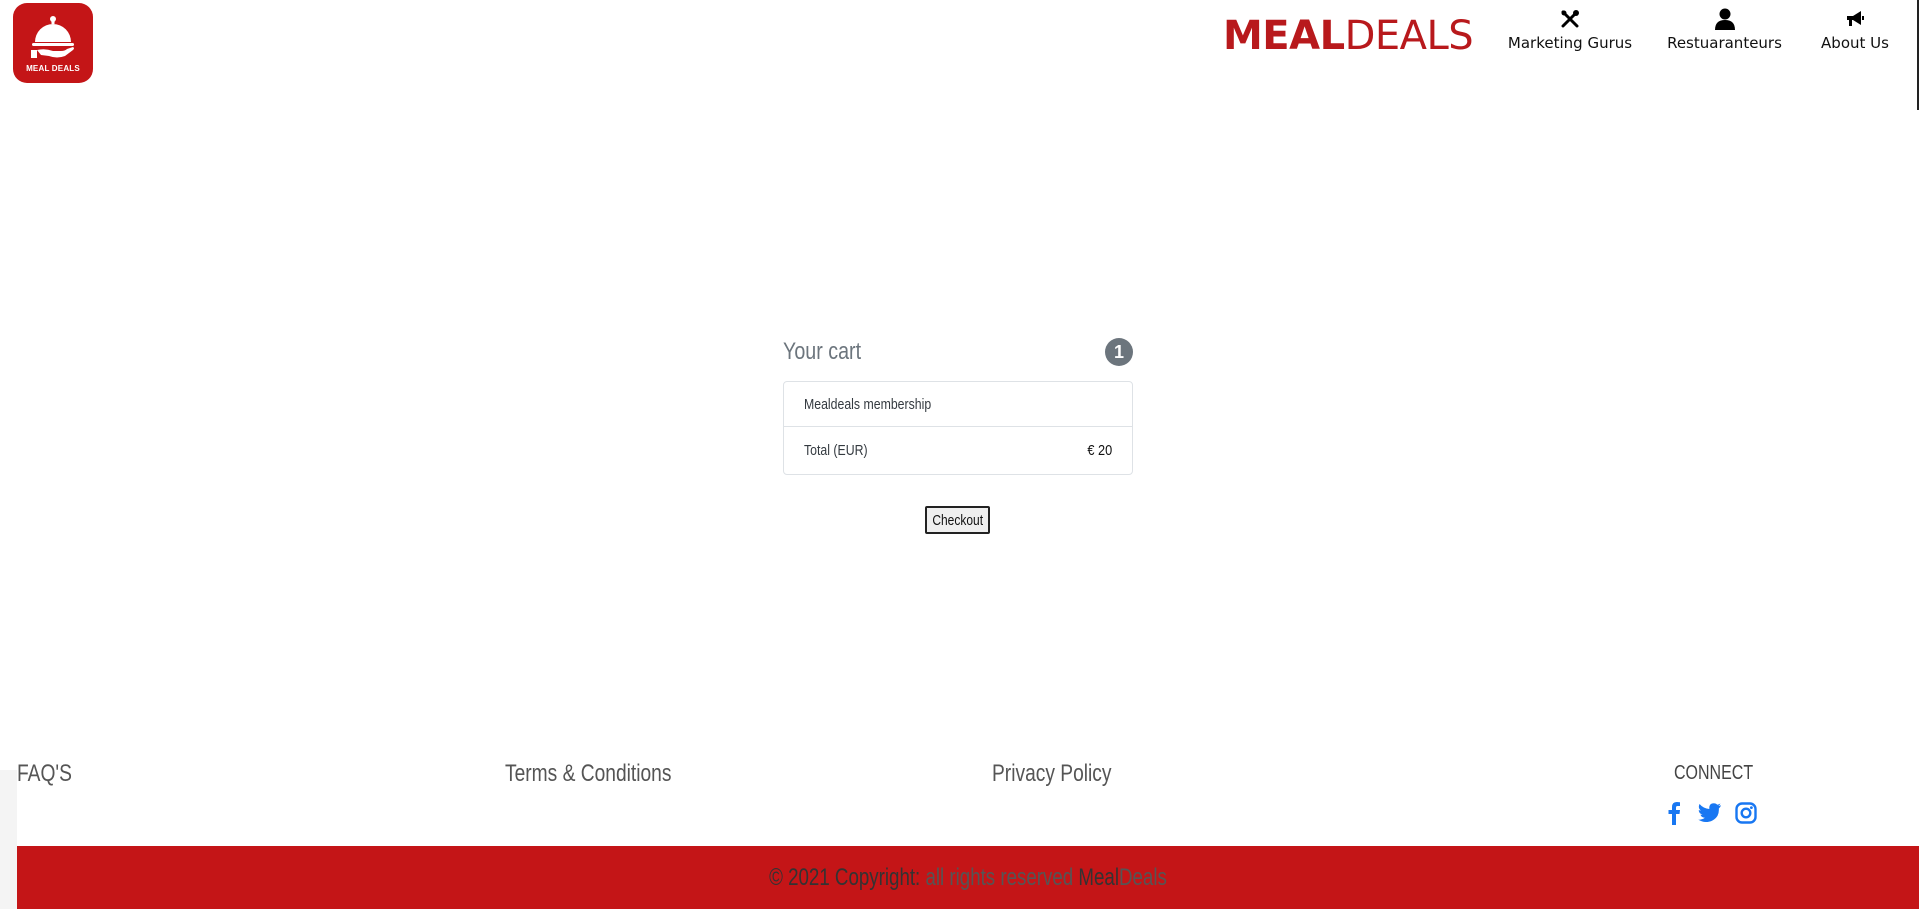 This screenshot has height=909, width=1919. Describe the element at coordinates (836, 450) in the screenshot. I see `cart-total-label: Total (EUR)` at that location.